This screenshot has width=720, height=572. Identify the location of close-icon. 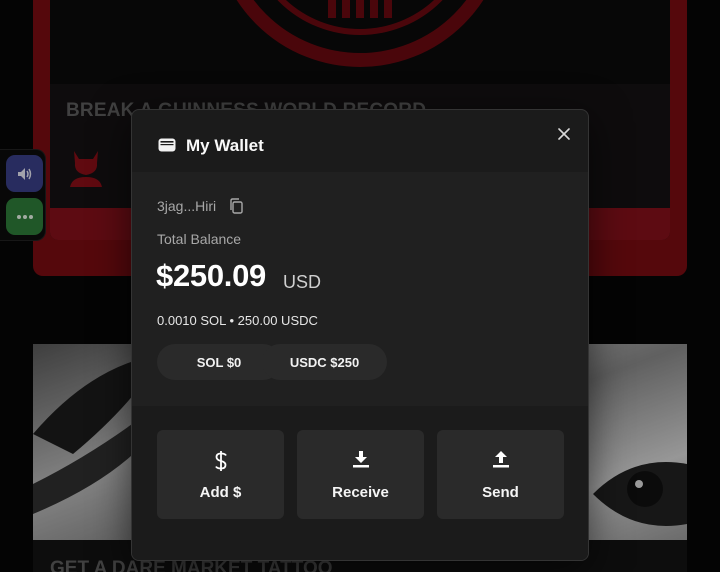
(564, 134).